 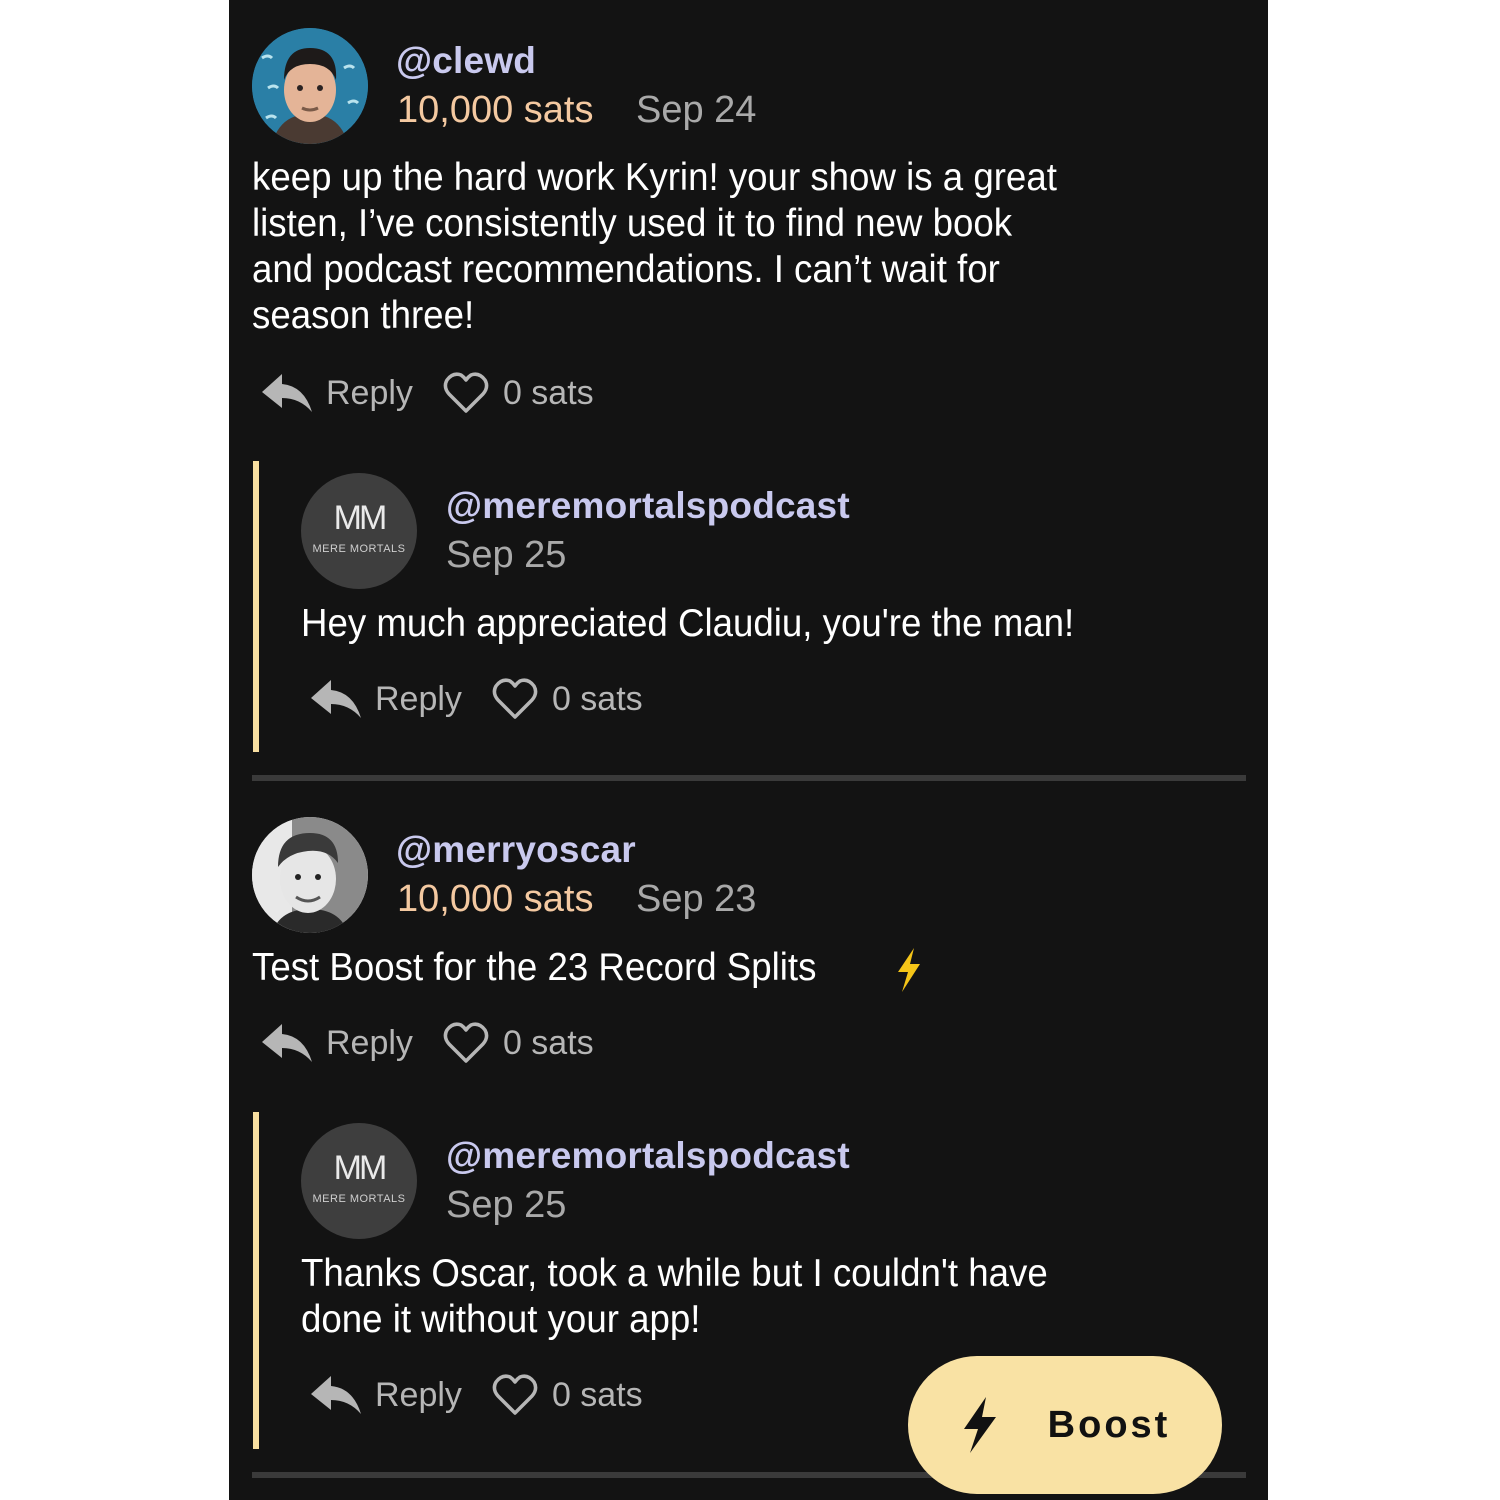 What do you see at coordinates (696, 110) in the screenshot?
I see `comment-date: Sep 24` at bounding box center [696, 110].